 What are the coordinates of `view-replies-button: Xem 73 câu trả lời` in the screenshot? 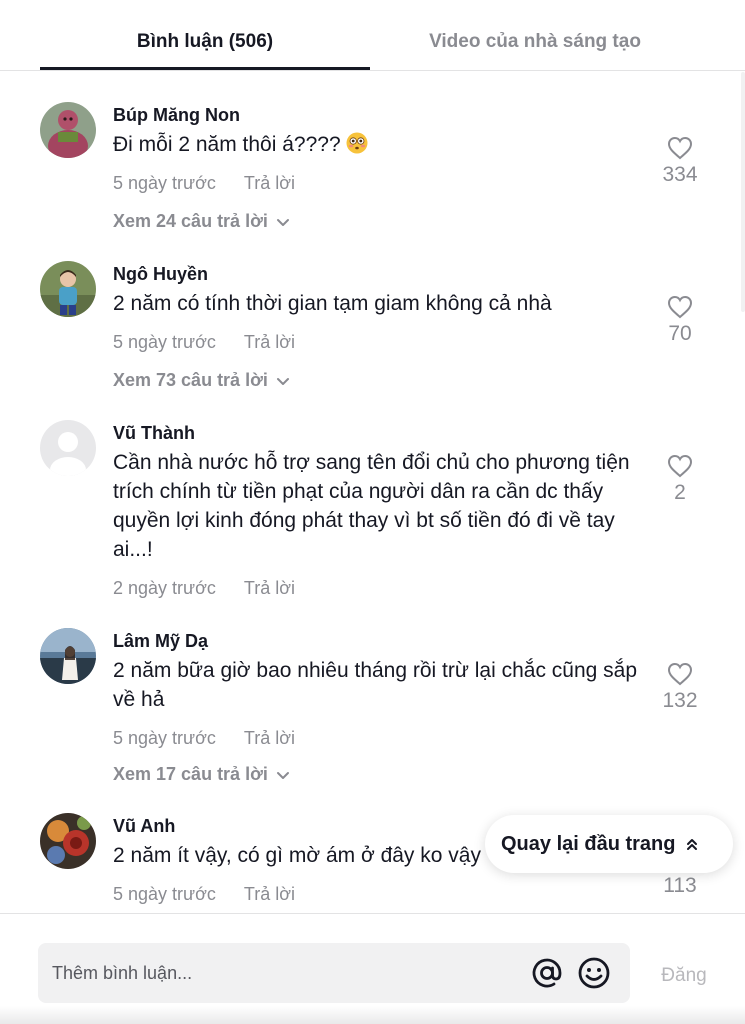 It's located at (201, 380).